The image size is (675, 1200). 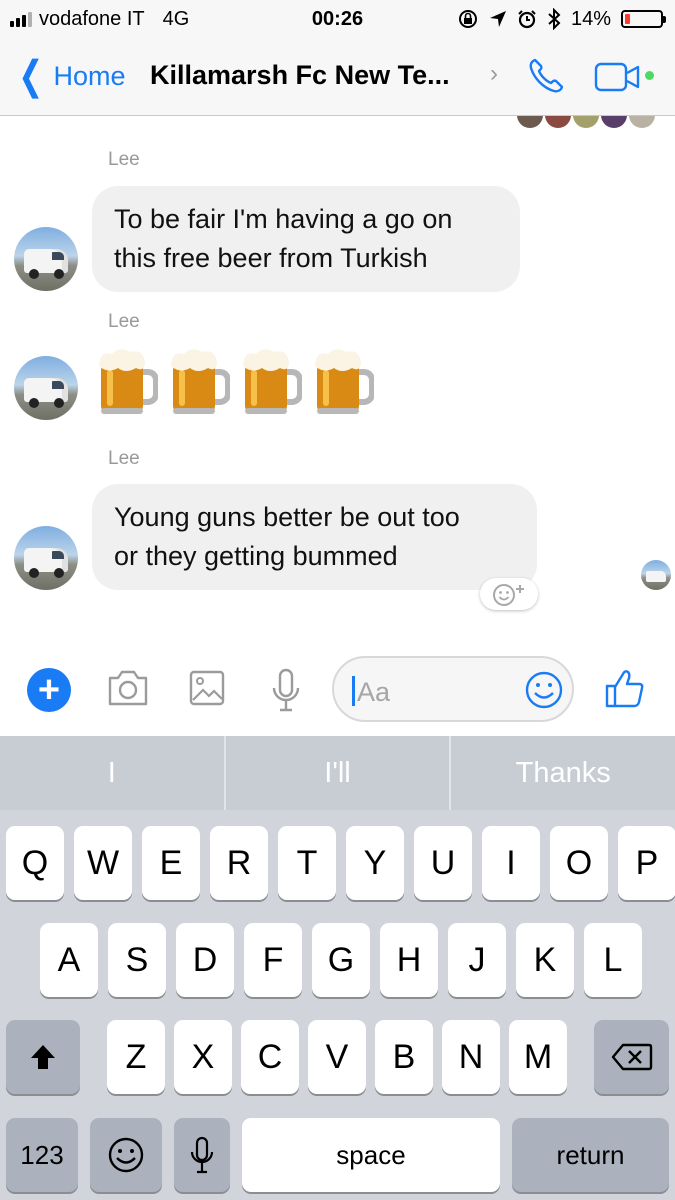 I want to click on key-a: A, so click(x=69, y=960).